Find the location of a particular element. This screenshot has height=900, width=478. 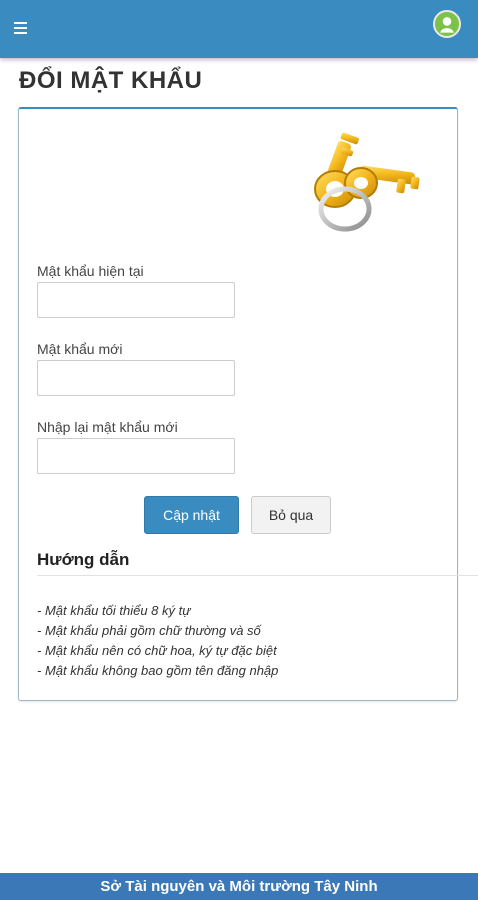

footer-banner: Sở Tài nguyên và Môi trường Tây Ninh is located at coordinates (239, 886).